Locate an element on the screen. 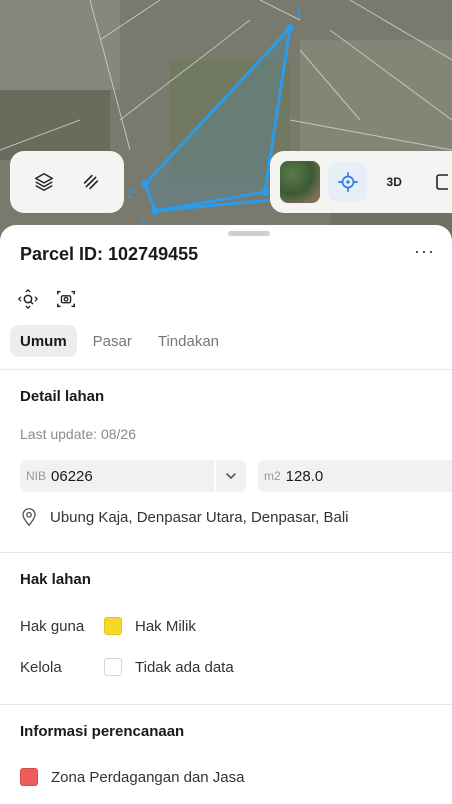  crosshair-icon is located at coordinates (347, 182).